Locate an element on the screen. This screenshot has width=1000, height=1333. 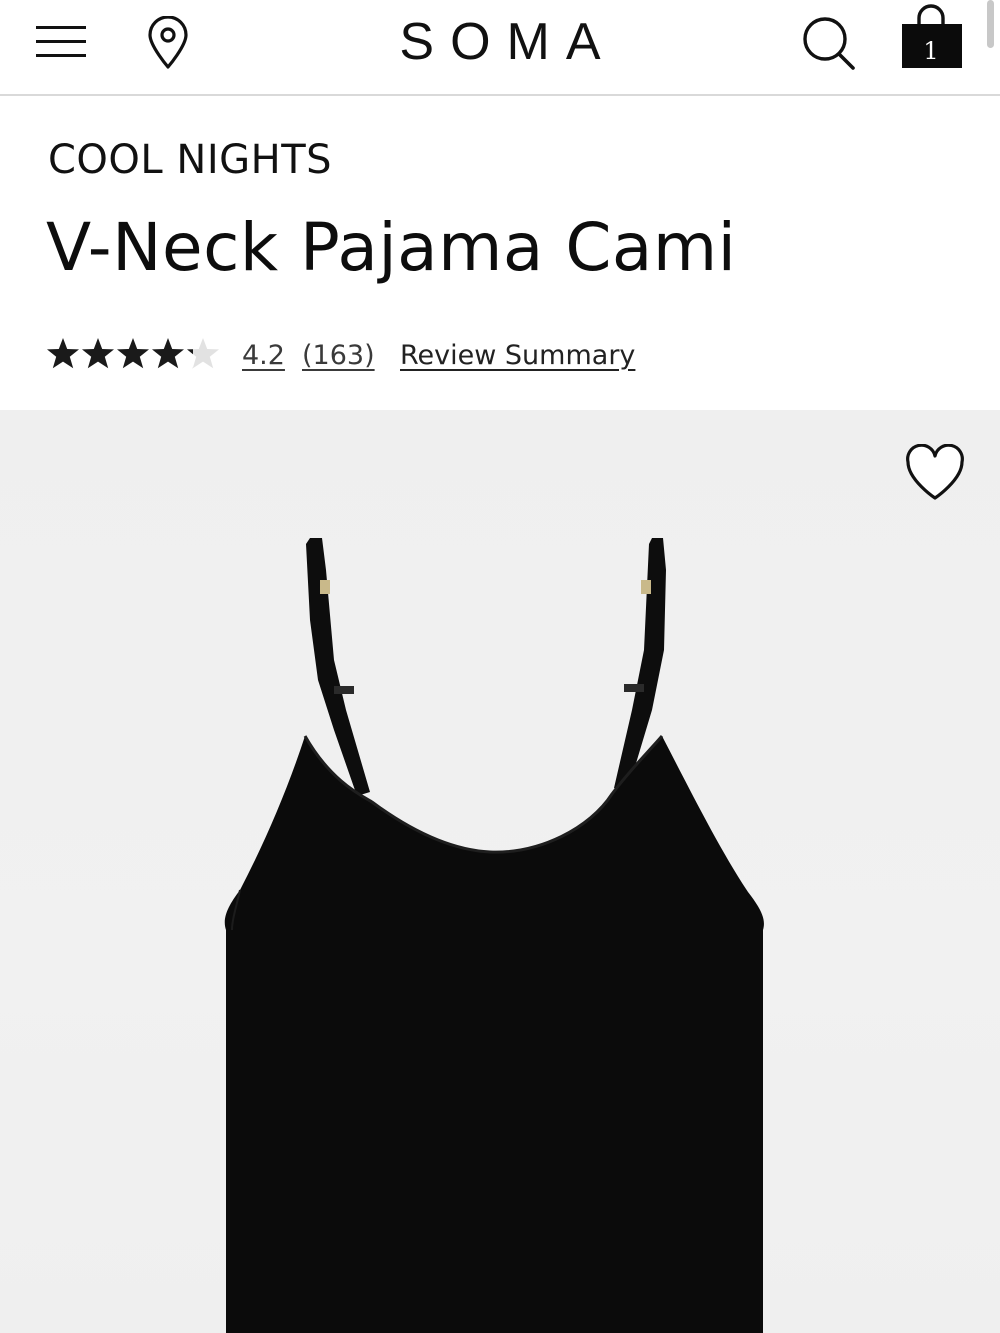
shopping-bag-icon: 1 is located at coordinates (933, 36).